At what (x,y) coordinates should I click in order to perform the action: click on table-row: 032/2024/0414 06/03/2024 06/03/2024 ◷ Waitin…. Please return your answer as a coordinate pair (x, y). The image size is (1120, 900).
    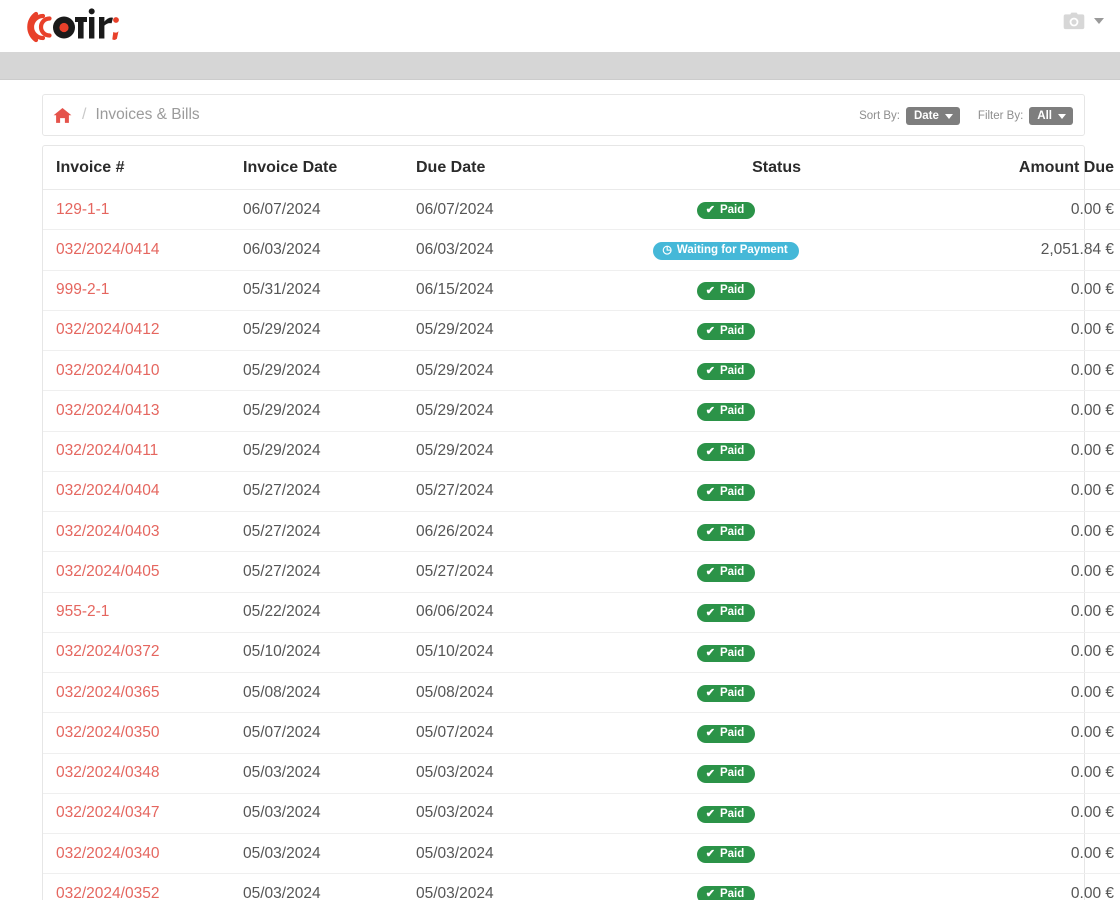
    Looking at the image, I should click on (581, 250).